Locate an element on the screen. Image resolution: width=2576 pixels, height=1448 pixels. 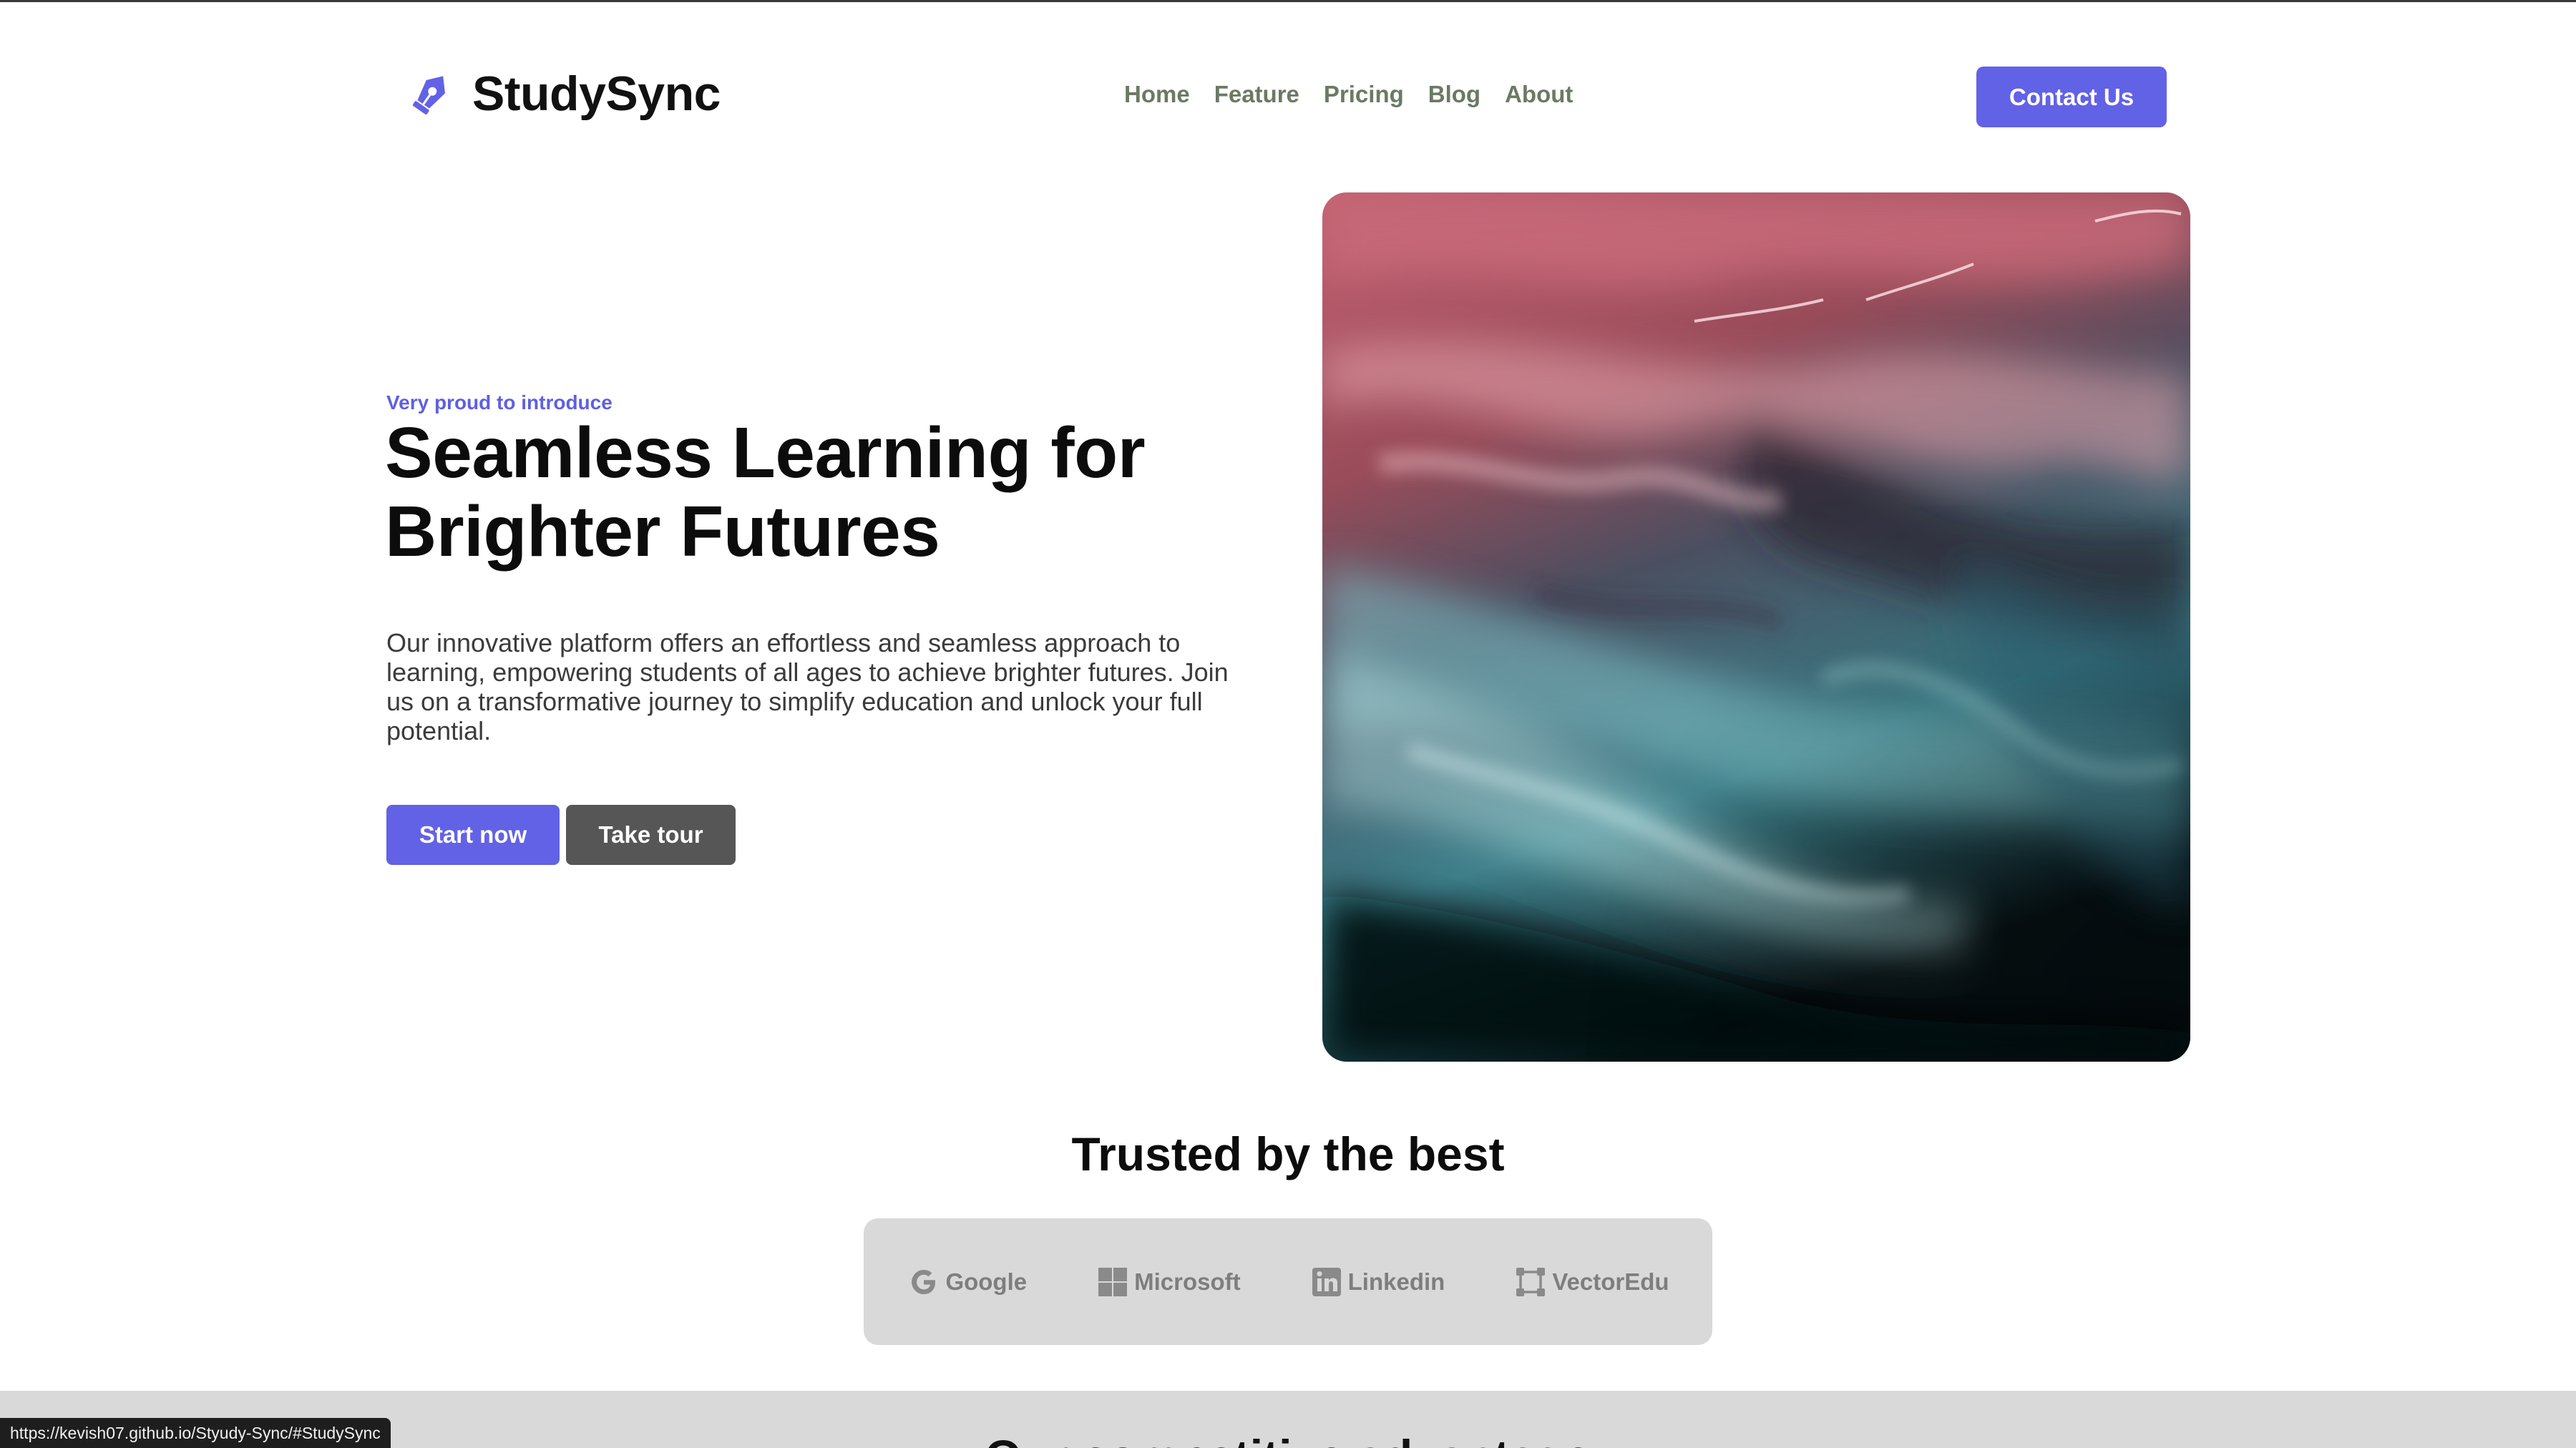
google-icon is located at coordinates (924, 1281).